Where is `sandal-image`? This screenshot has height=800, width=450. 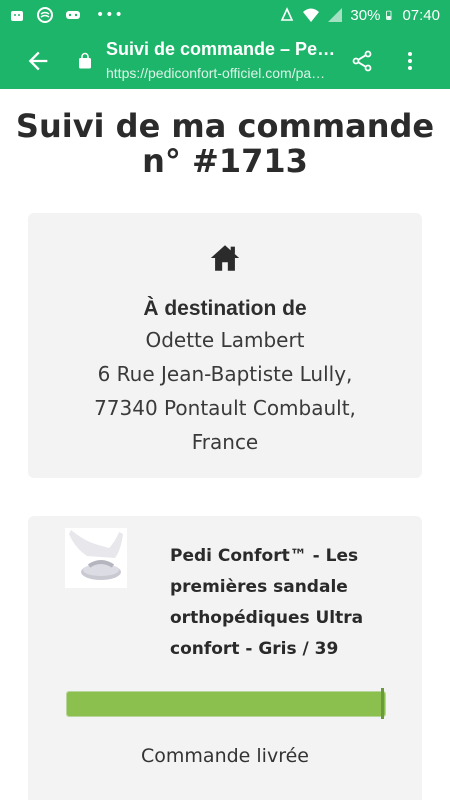 sandal-image is located at coordinates (96, 555).